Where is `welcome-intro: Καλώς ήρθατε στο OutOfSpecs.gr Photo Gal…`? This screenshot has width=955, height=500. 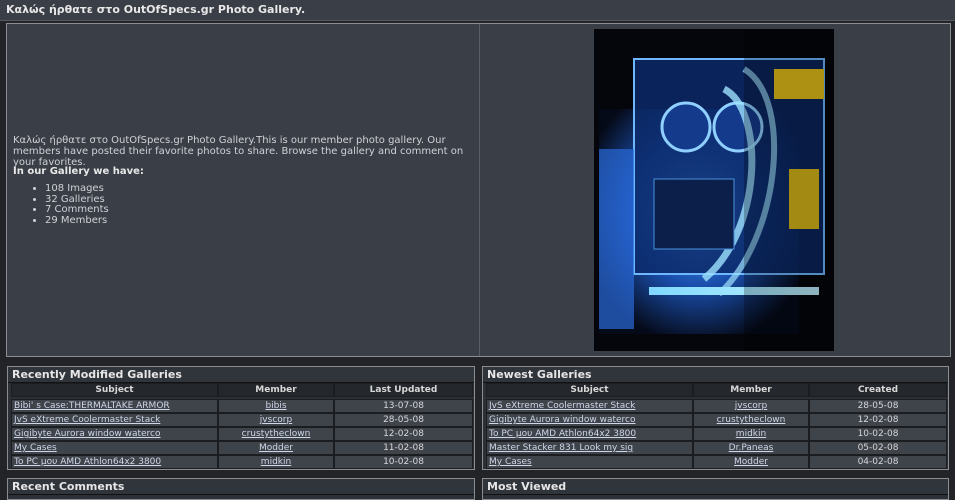
welcome-intro: Καλώς ήρθατε στο OutOfSpecs.gr Photo Gal… is located at coordinates (238, 151).